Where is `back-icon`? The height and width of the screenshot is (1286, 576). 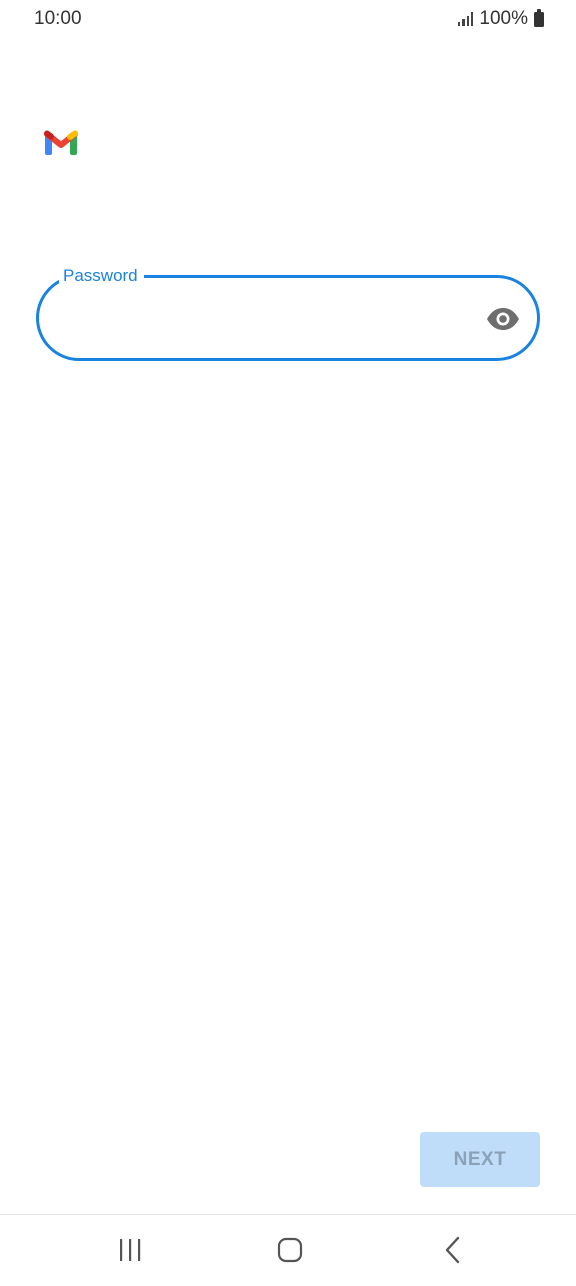 back-icon is located at coordinates (453, 1250).